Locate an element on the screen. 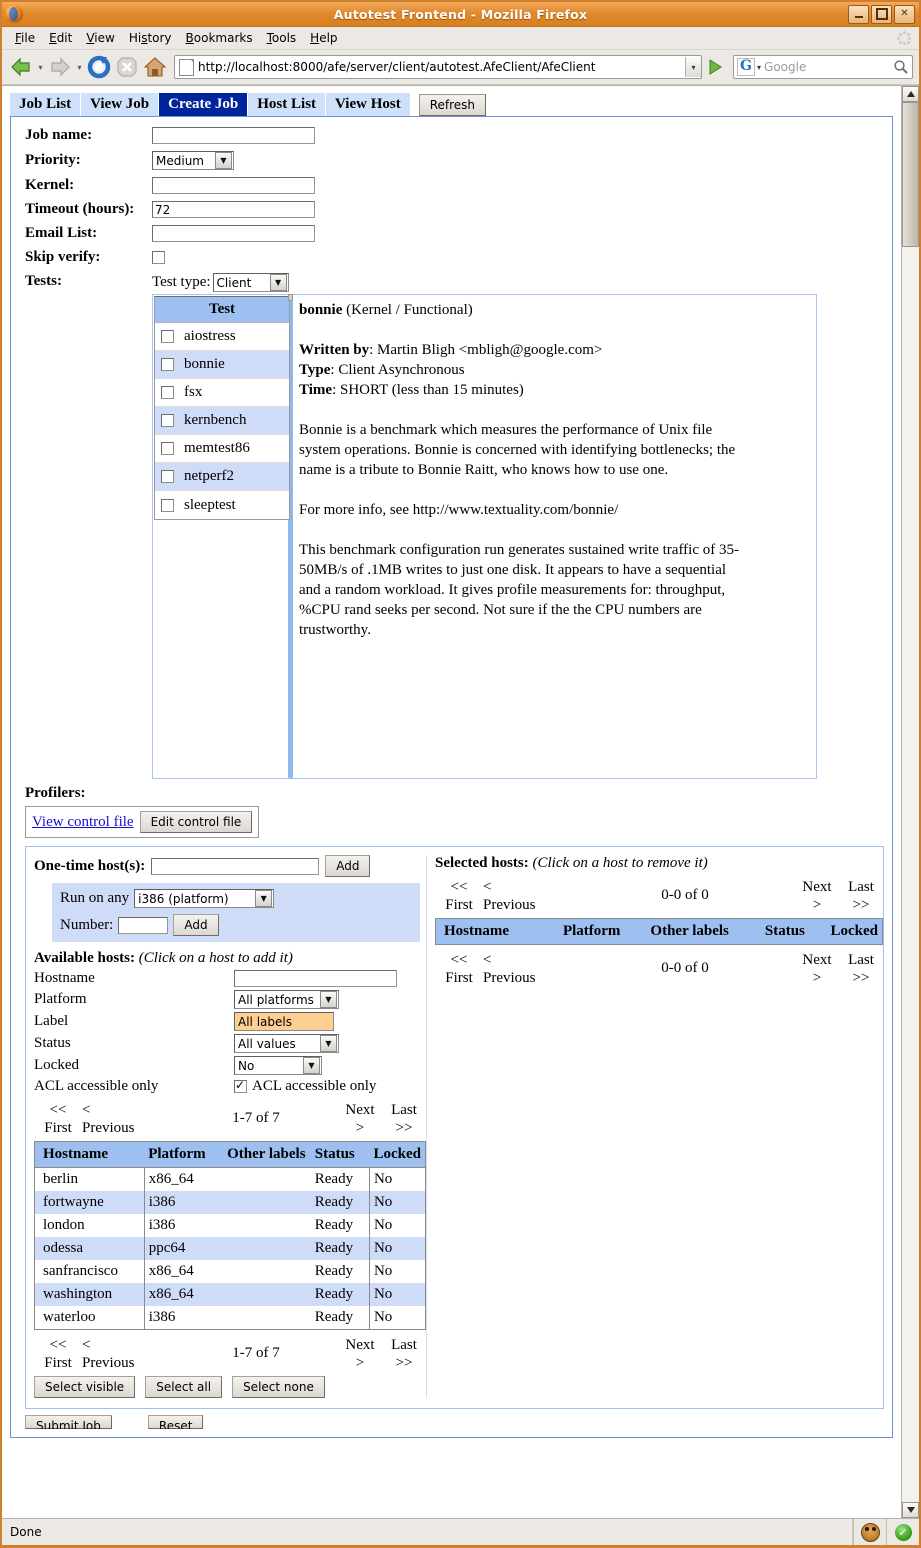 The width and height of the screenshot is (921, 1548). table-row: berlin x86_64 Ready No is located at coordinates (230, 1179).